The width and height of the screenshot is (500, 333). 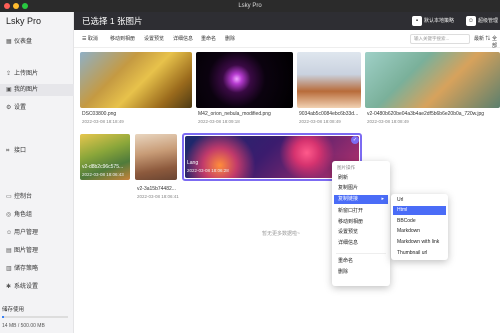 I want to click on sidebar-item-console: ▭ 控制台, so click(x=37, y=197).